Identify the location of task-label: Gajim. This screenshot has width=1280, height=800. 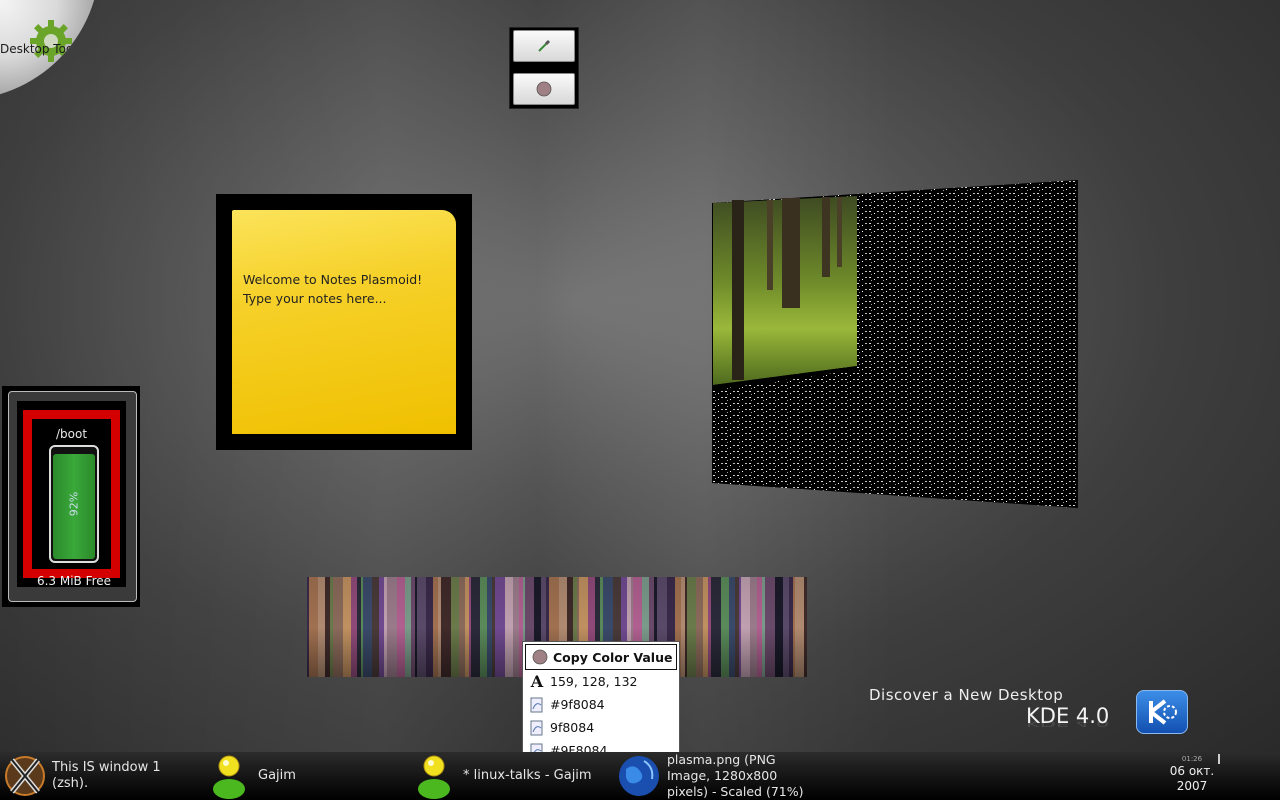
(277, 775).